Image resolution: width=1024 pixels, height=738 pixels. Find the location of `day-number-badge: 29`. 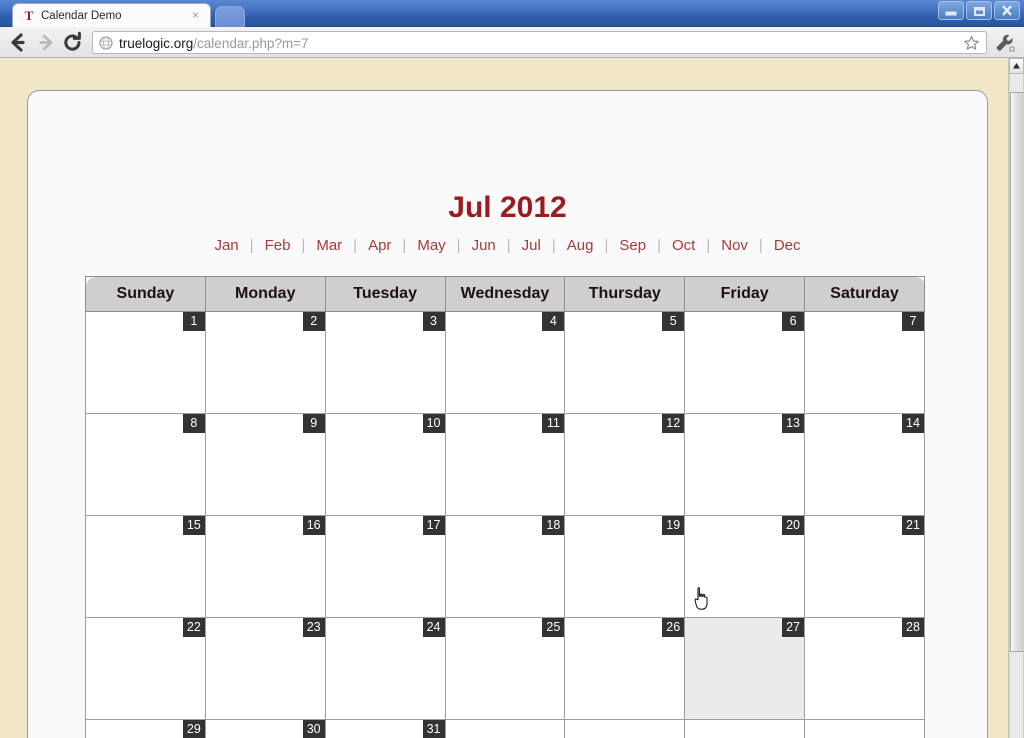

day-number-badge: 29 is located at coordinates (193, 729).